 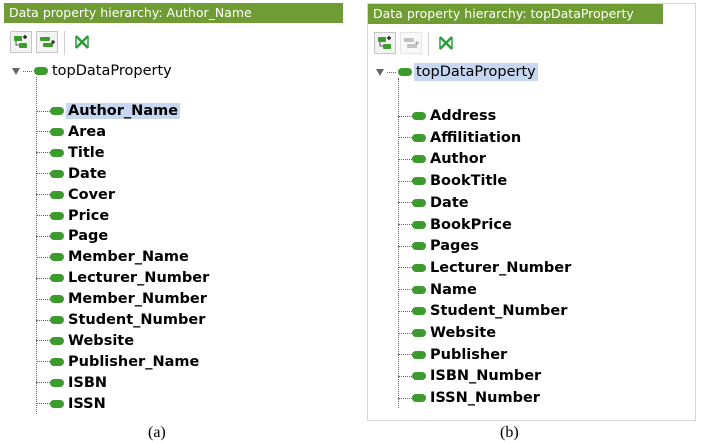 I want to click on tree-node: ISSN_Number, so click(x=470, y=398).